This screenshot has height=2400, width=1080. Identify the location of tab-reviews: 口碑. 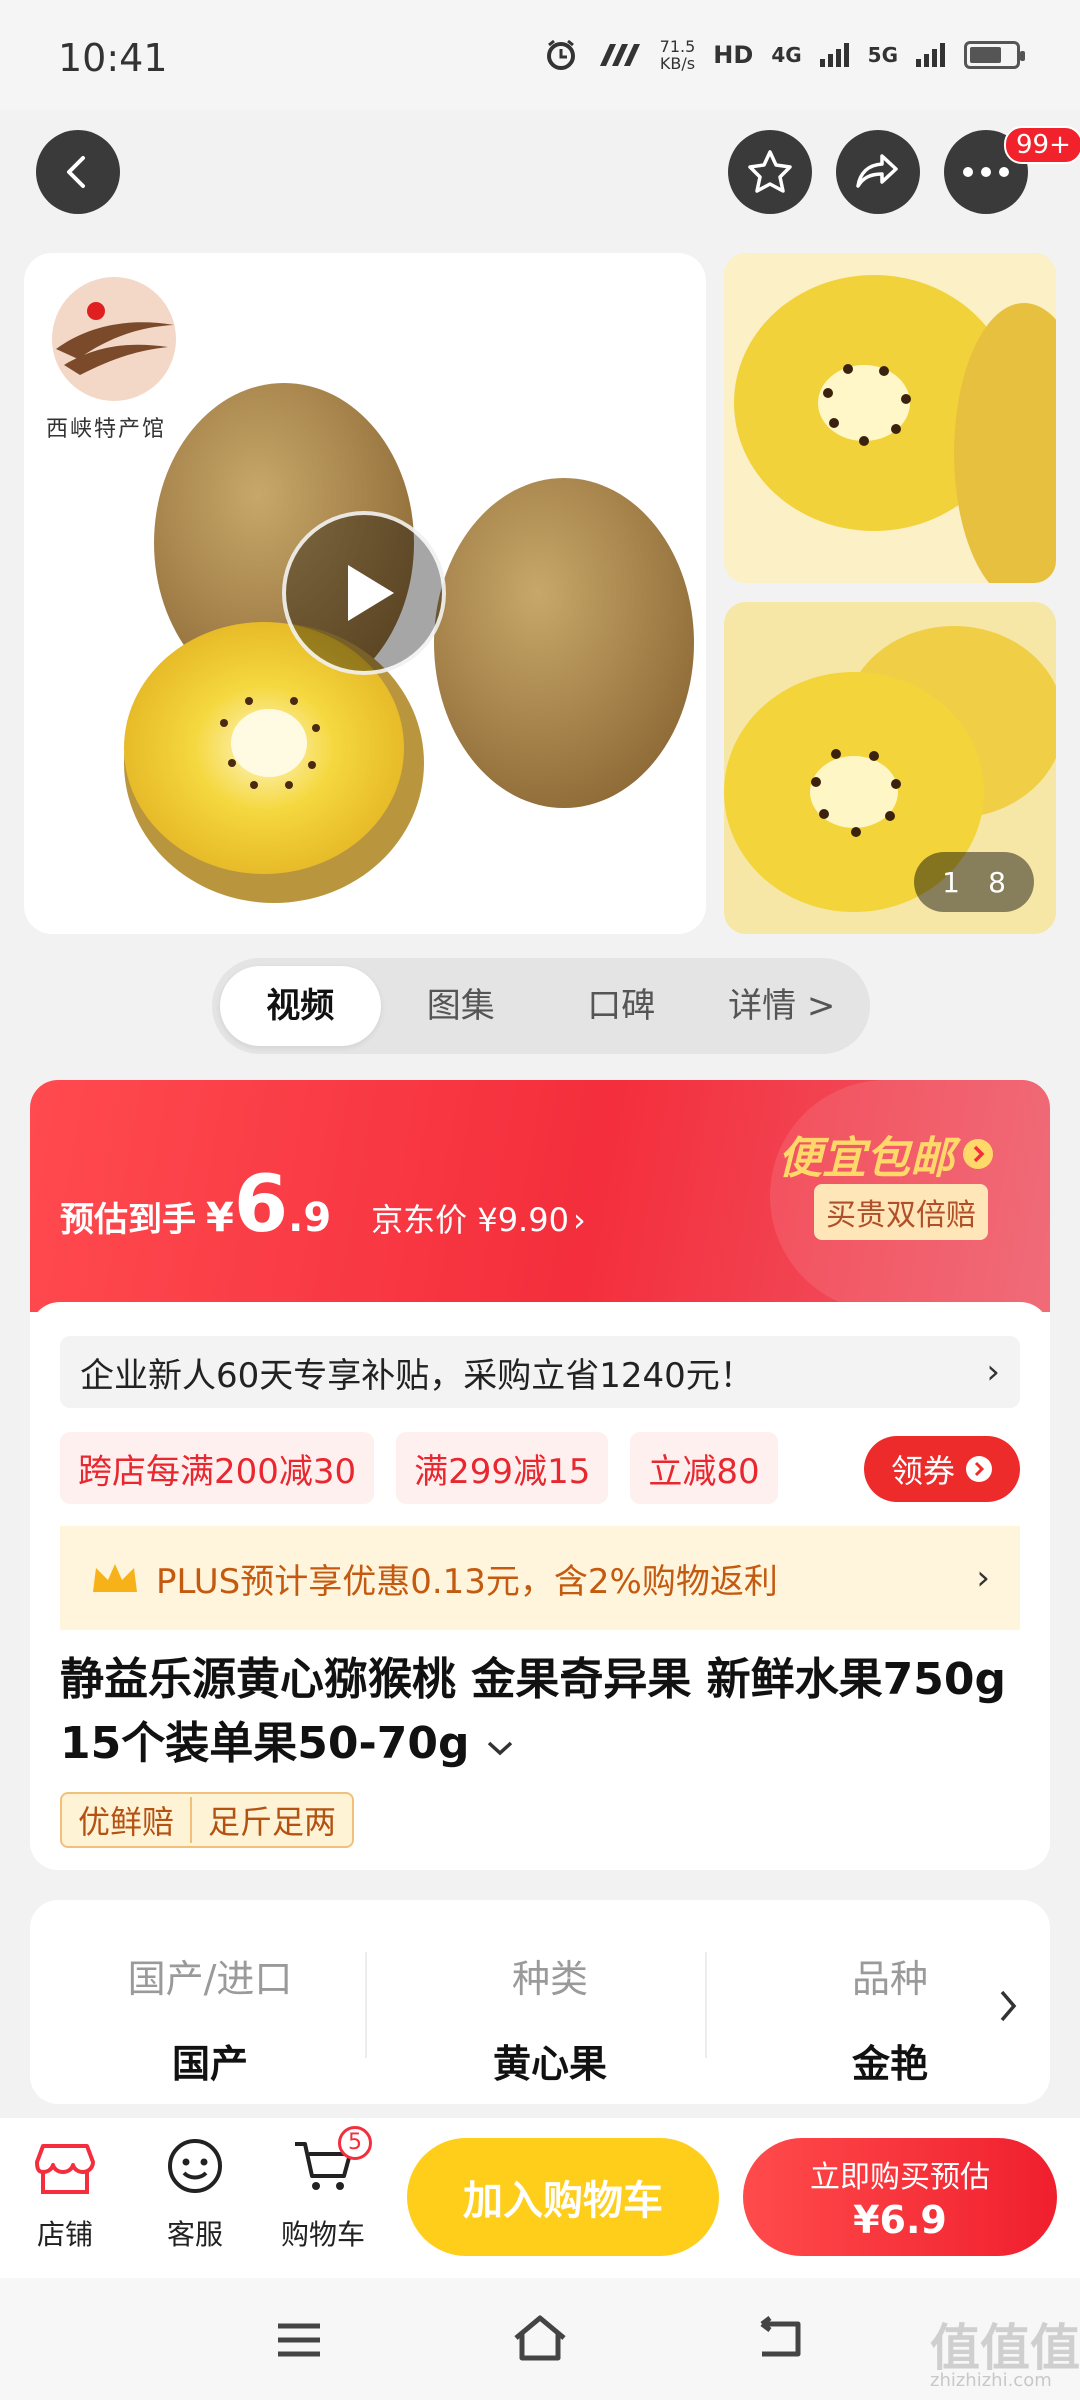
(621, 1006).